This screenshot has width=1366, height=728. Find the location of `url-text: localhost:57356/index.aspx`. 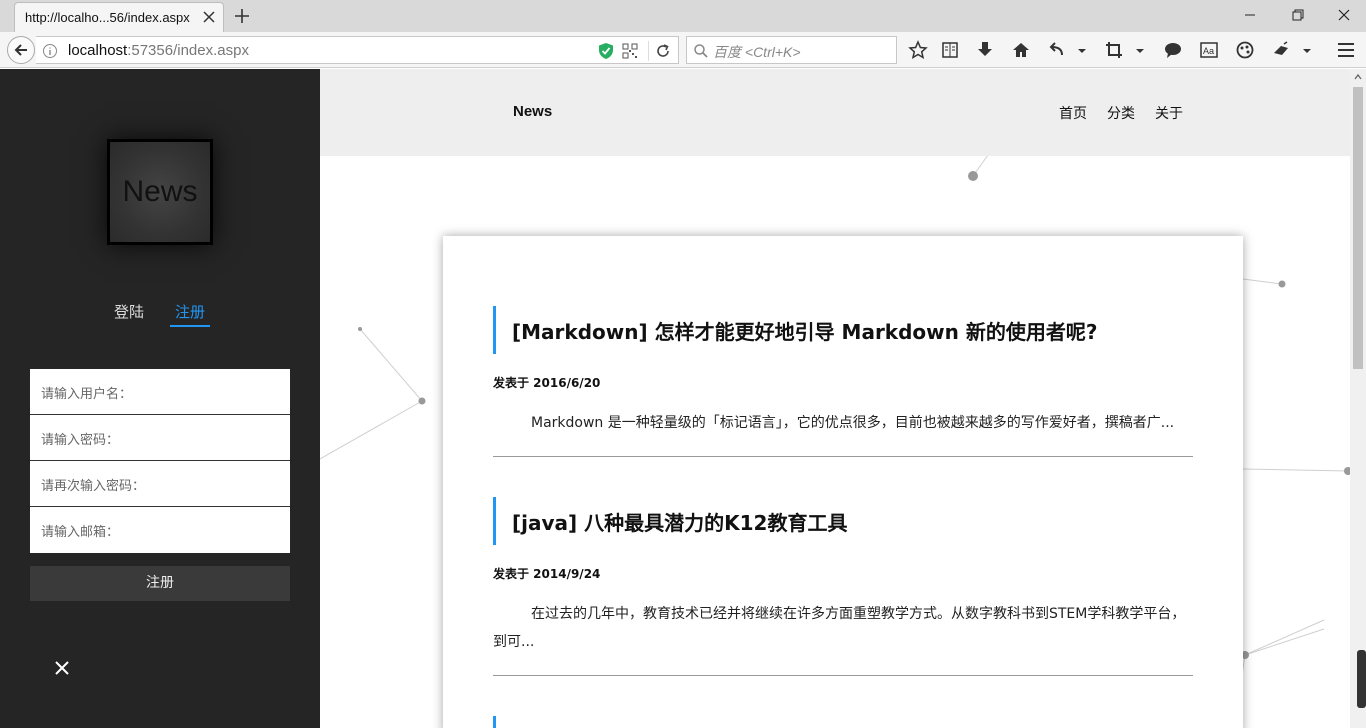

url-text: localhost:57356/index.aspx is located at coordinates (158, 50).